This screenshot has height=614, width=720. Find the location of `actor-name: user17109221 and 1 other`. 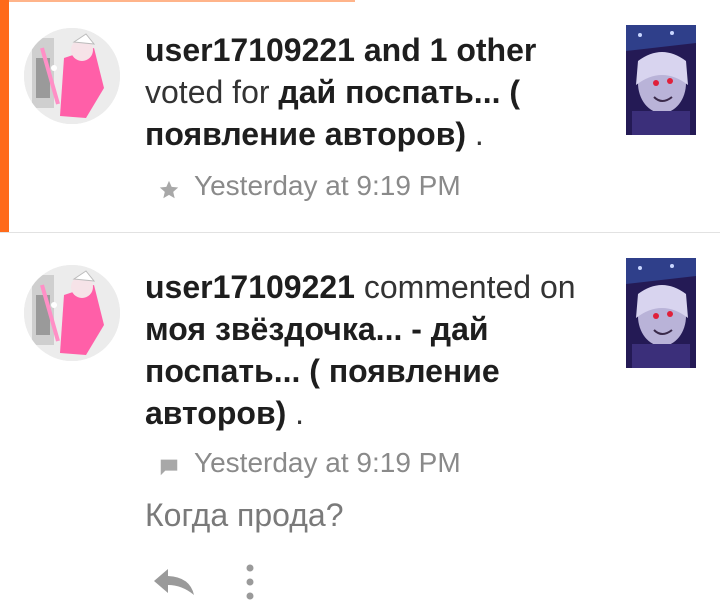

actor-name: user17109221 and 1 other is located at coordinates (340, 50).